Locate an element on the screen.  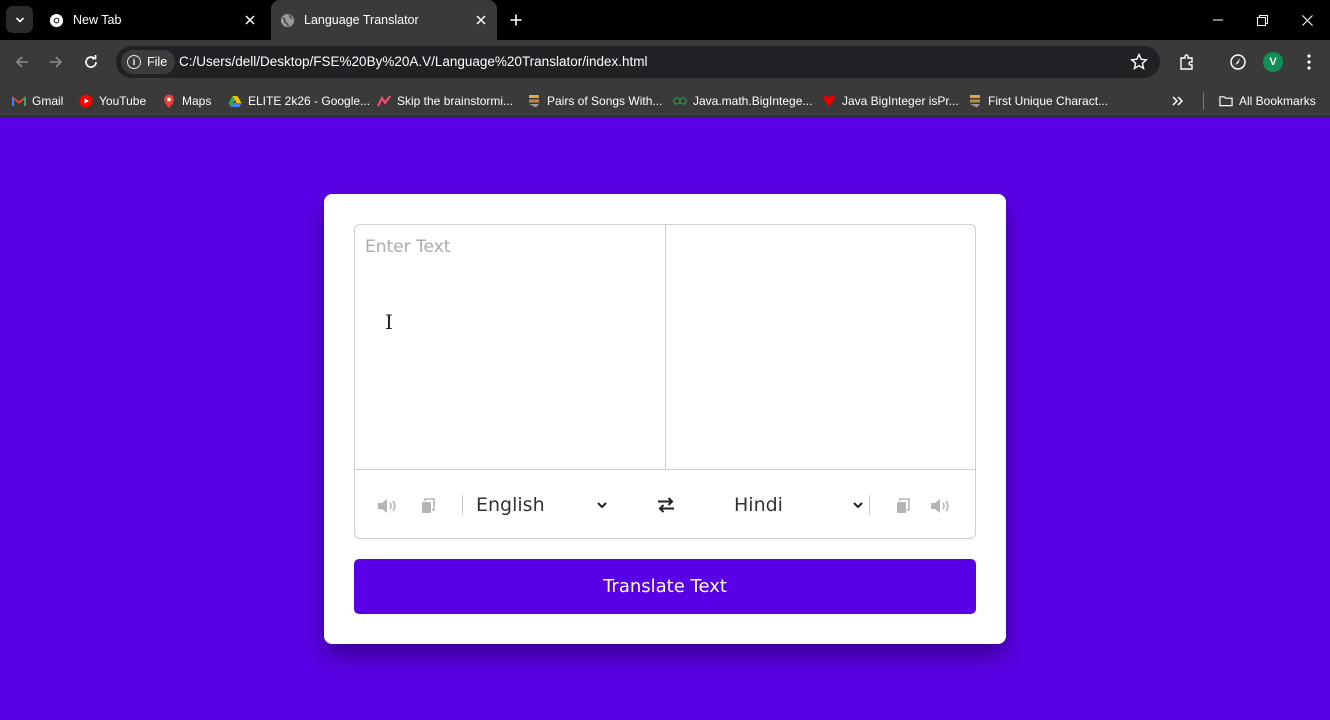
extensions-button is located at coordinates (1187, 62).